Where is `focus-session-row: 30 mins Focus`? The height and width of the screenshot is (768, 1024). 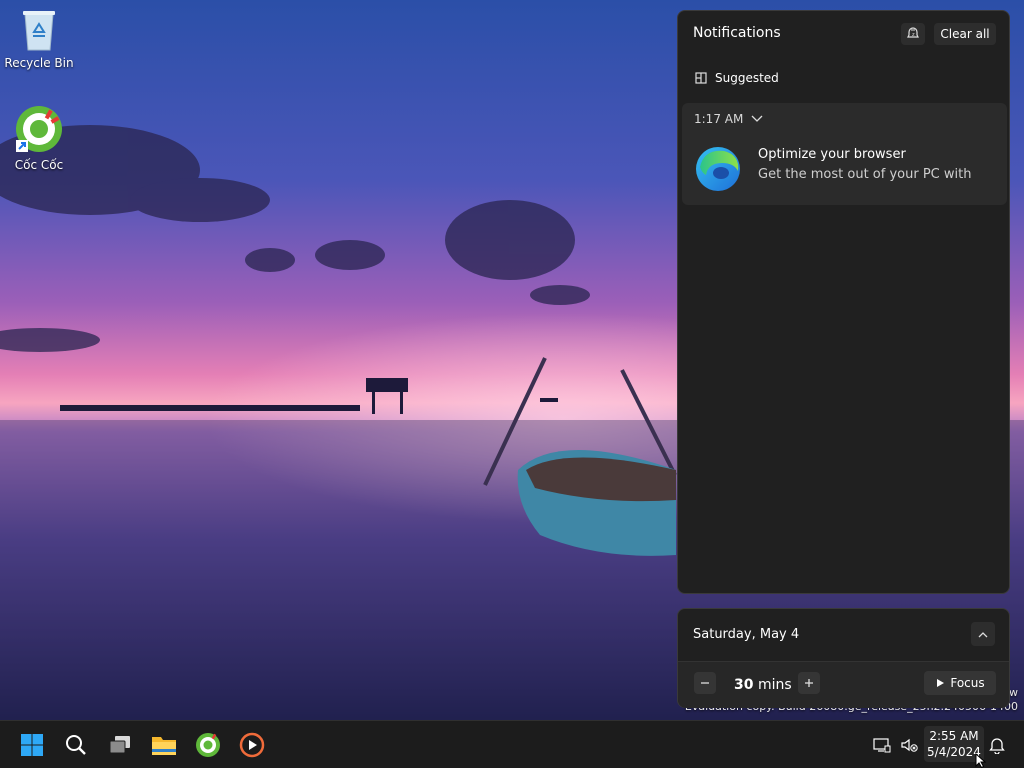 focus-session-row: 30 mins Focus is located at coordinates (843, 684).